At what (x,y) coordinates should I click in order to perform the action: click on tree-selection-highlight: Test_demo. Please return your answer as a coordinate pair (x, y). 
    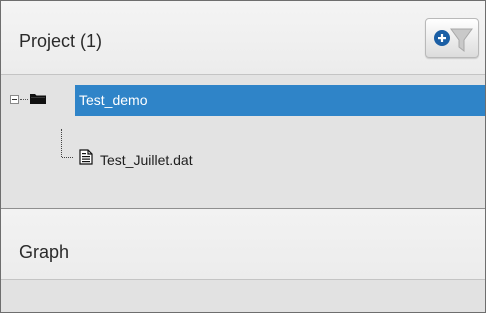
    Looking at the image, I should click on (280, 100).